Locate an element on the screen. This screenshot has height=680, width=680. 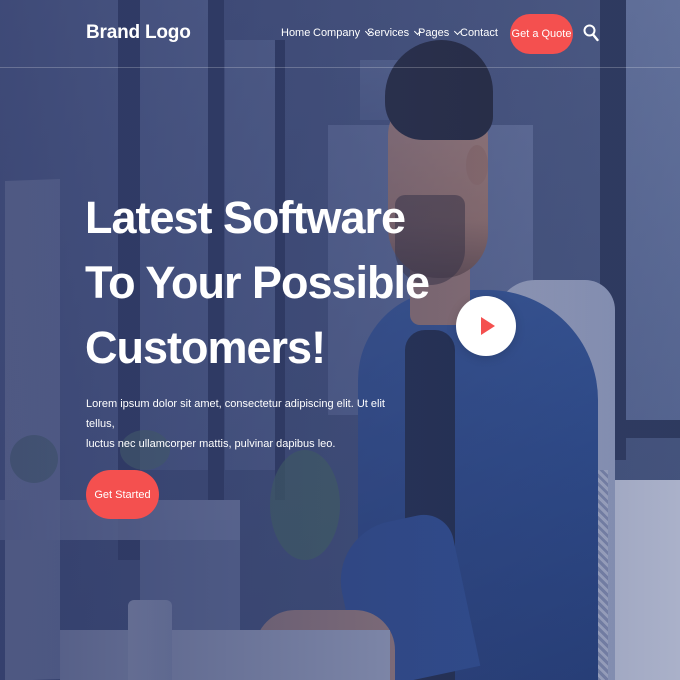
brand-logo: Brand Logo is located at coordinates (138, 33).